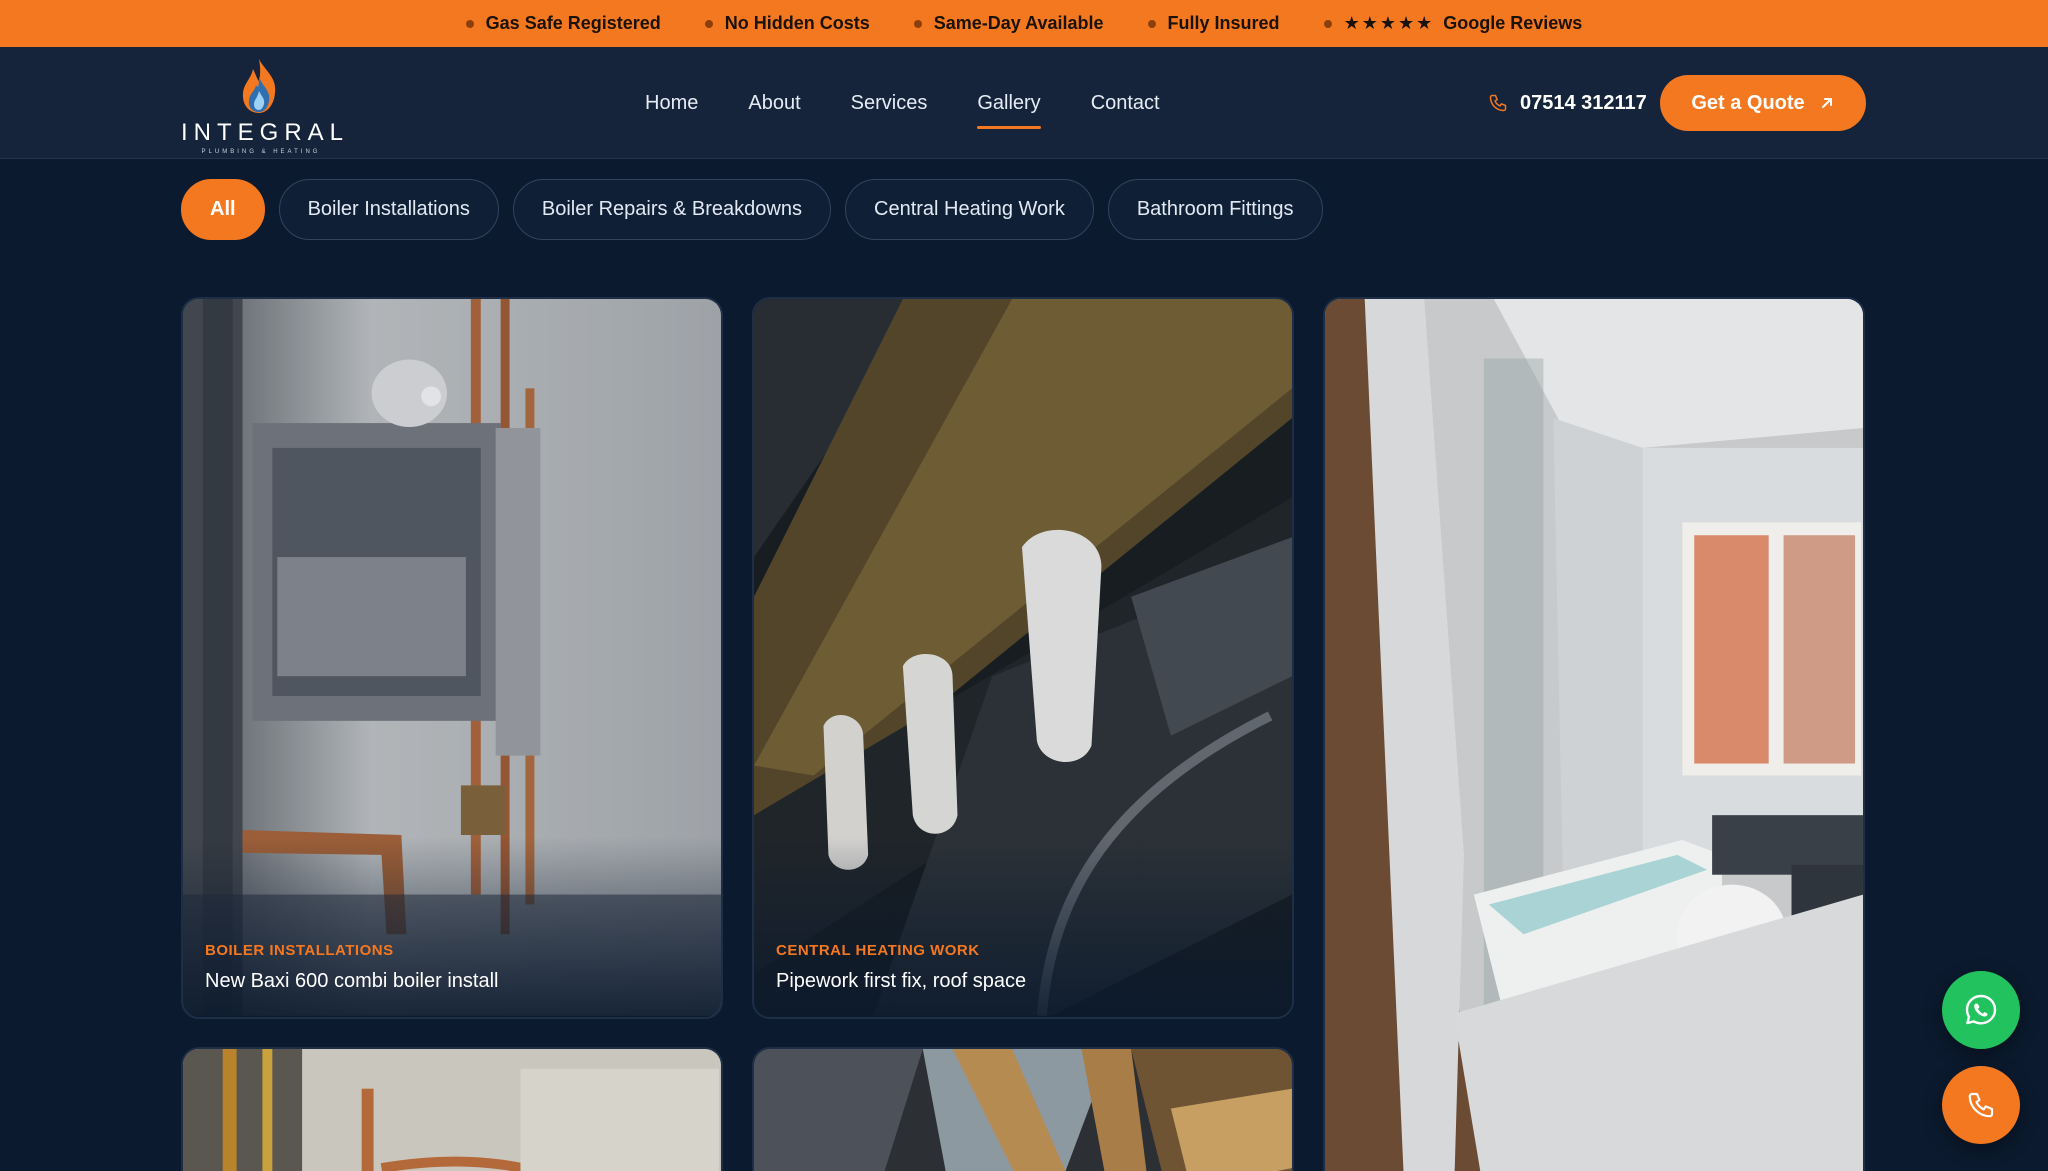  I want to click on call-button, so click(1981, 1105).